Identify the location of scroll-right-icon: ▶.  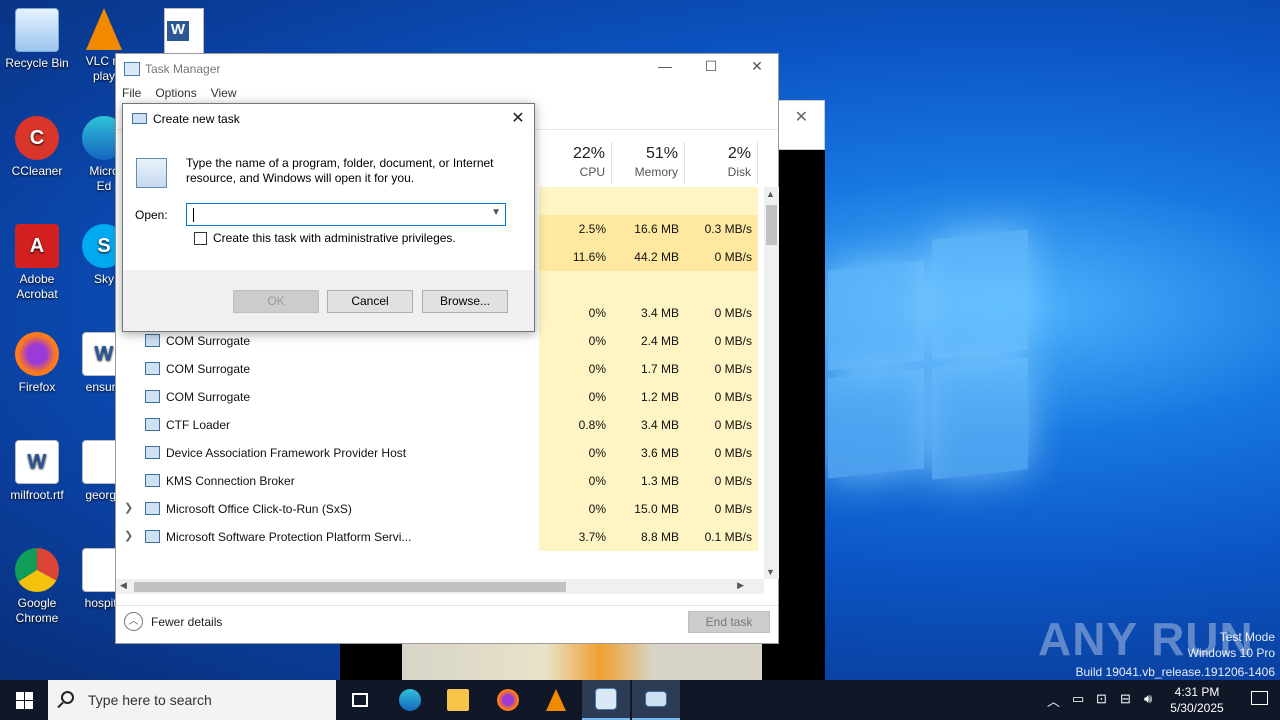
(740, 585).